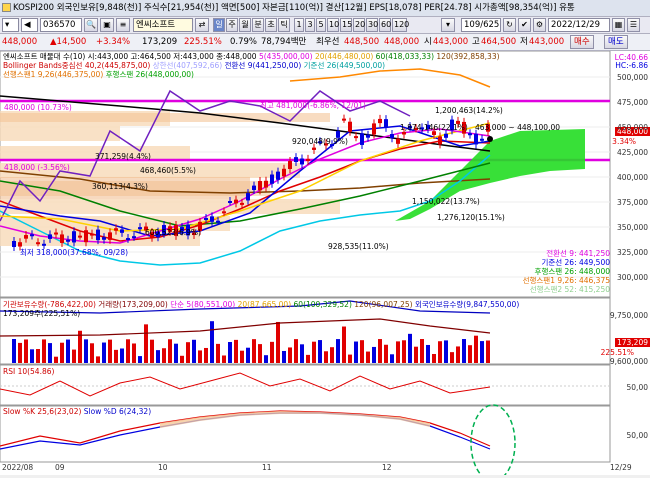 The image size is (650, 478). What do you see at coordinates (582, 42) in the screenshot?
I see `buy-button: 매수` at bounding box center [582, 42].